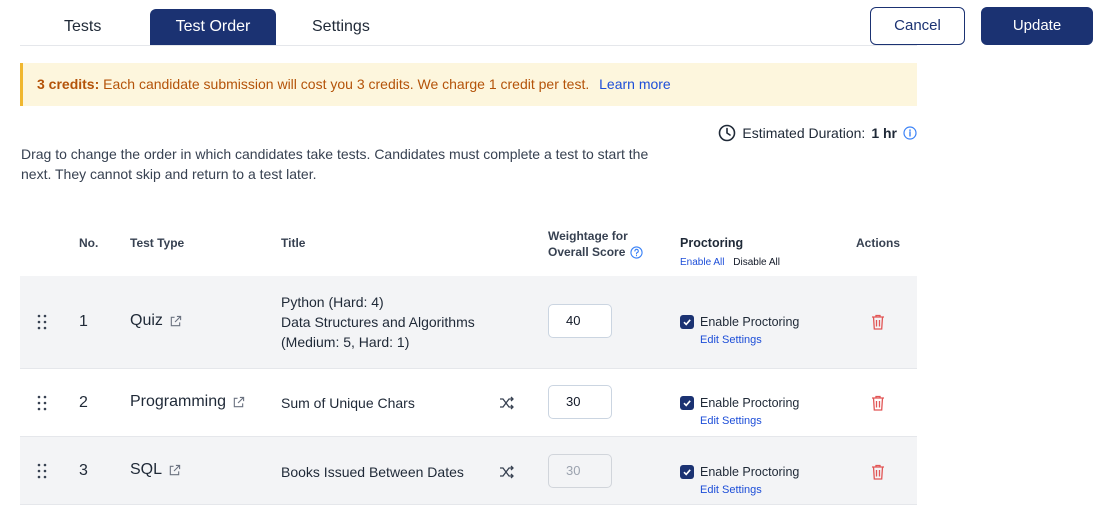 The width and height of the screenshot is (1114, 524). What do you see at coordinates (884, 133) in the screenshot?
I see `duration-value: 1 hr` at bounding box center [884, 133].